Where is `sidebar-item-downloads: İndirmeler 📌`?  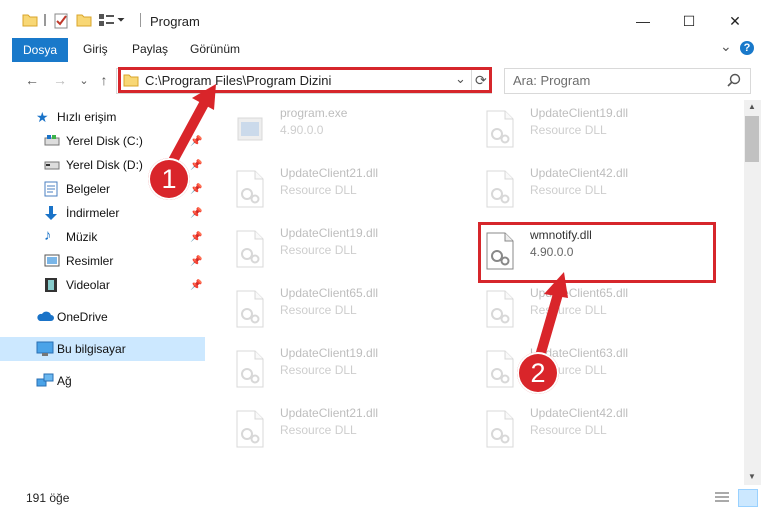 sidebar-item-downloads: İndirmeler 📌 is located at coordinates (102, 213).